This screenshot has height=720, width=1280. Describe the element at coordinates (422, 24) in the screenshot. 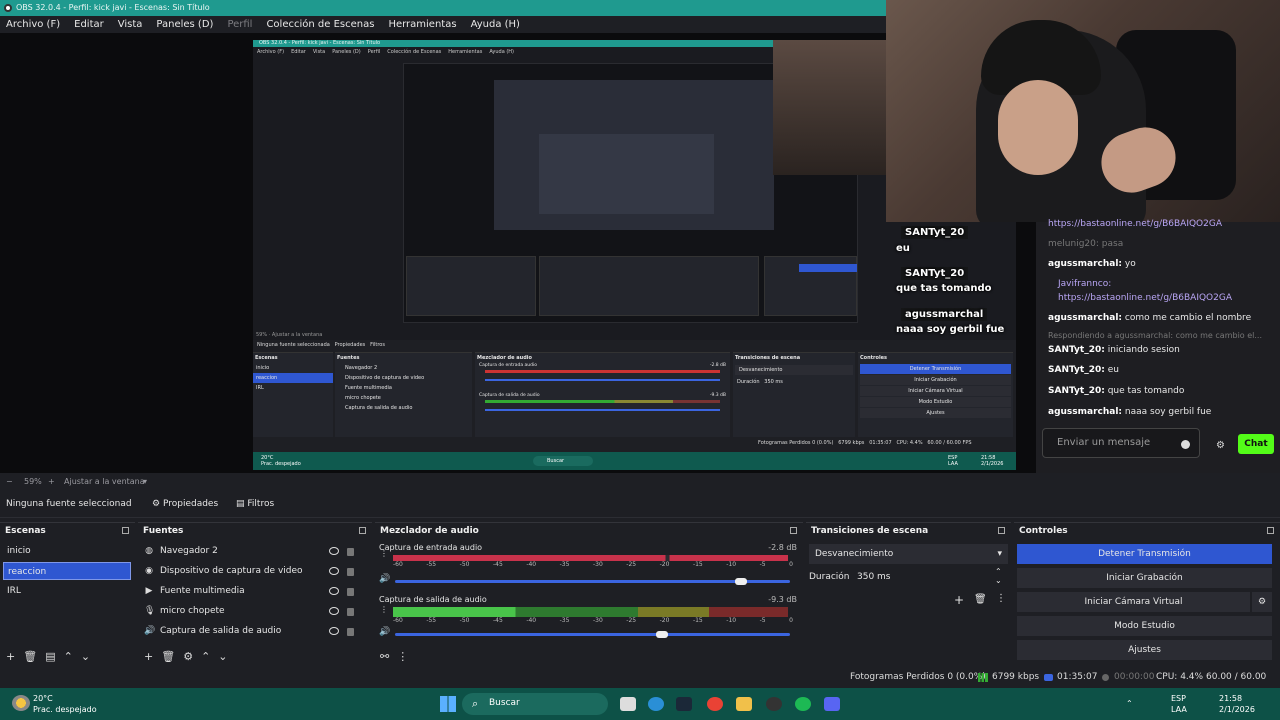

I see `menu-herramientas: Herramientas` at that location.